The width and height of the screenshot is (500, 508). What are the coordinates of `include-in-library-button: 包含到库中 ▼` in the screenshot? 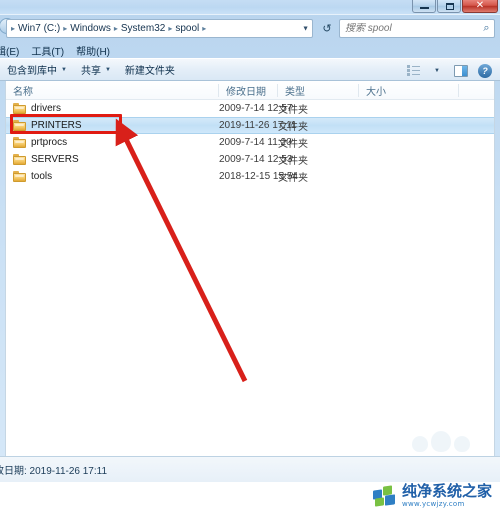 It's located at (37, 69).